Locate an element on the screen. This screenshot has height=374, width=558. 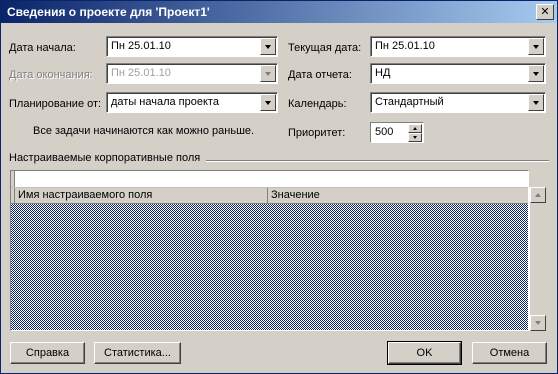
calendar-value: Стандартный is located at coordinates (409, 102).